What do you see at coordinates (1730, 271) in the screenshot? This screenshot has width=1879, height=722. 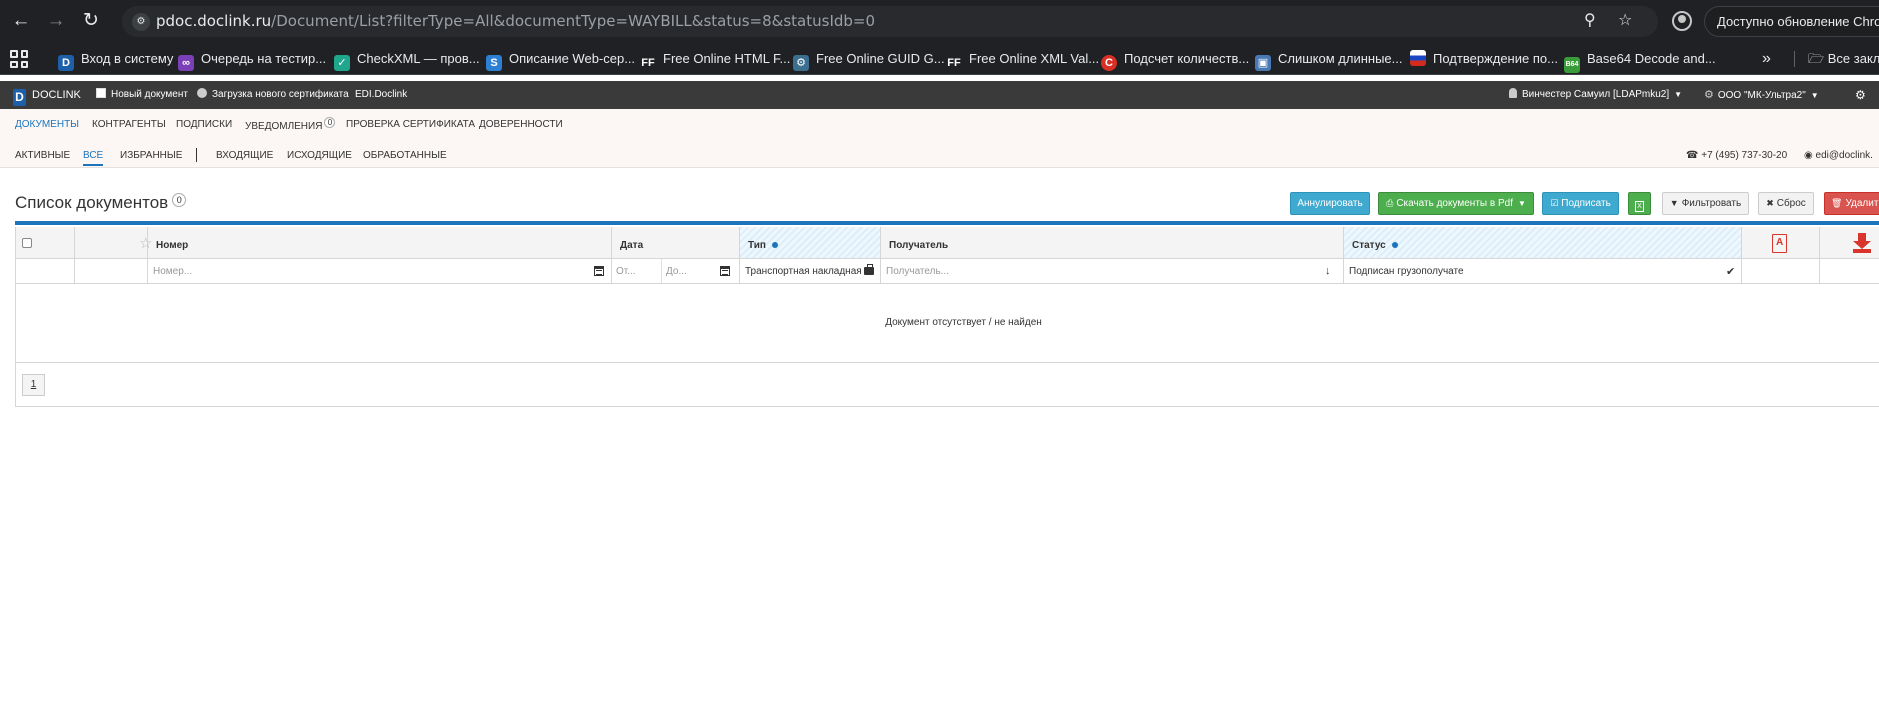 I see `checkmark-icon: ✔` at bounding box center [1730, 271].